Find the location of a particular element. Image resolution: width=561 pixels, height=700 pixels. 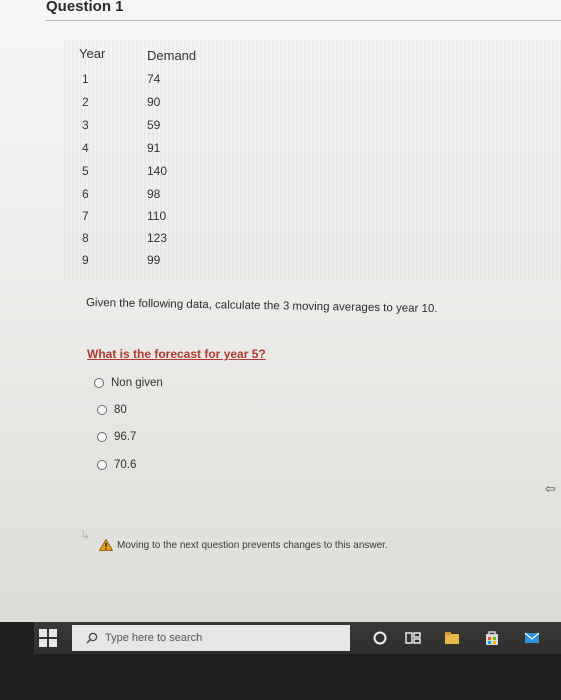

table-row: 4 91 is located at coordinates (280, 152).